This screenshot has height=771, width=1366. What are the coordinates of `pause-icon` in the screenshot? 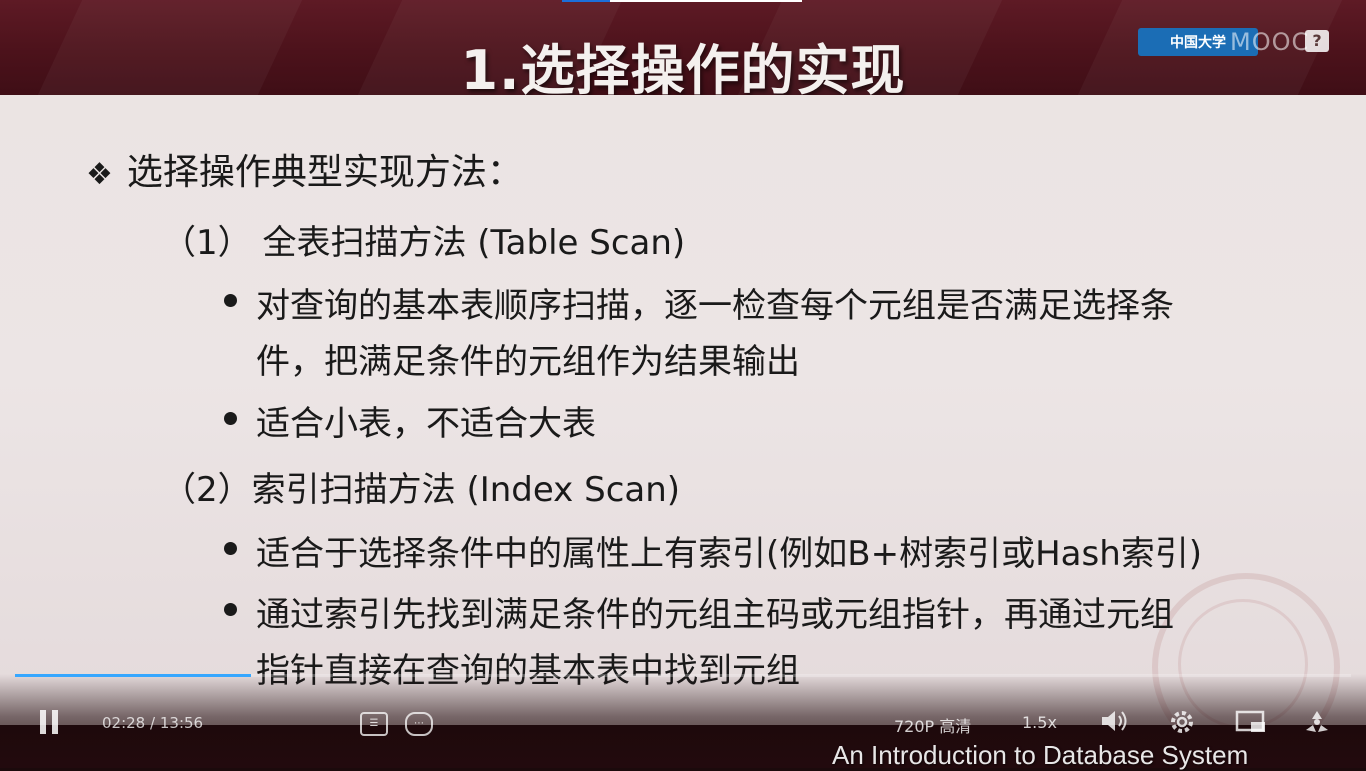 It's located at (49, 723).